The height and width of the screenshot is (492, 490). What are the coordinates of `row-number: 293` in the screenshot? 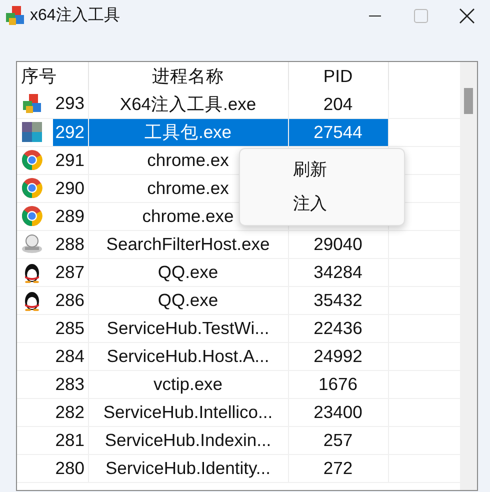 It's located at (70, 104).